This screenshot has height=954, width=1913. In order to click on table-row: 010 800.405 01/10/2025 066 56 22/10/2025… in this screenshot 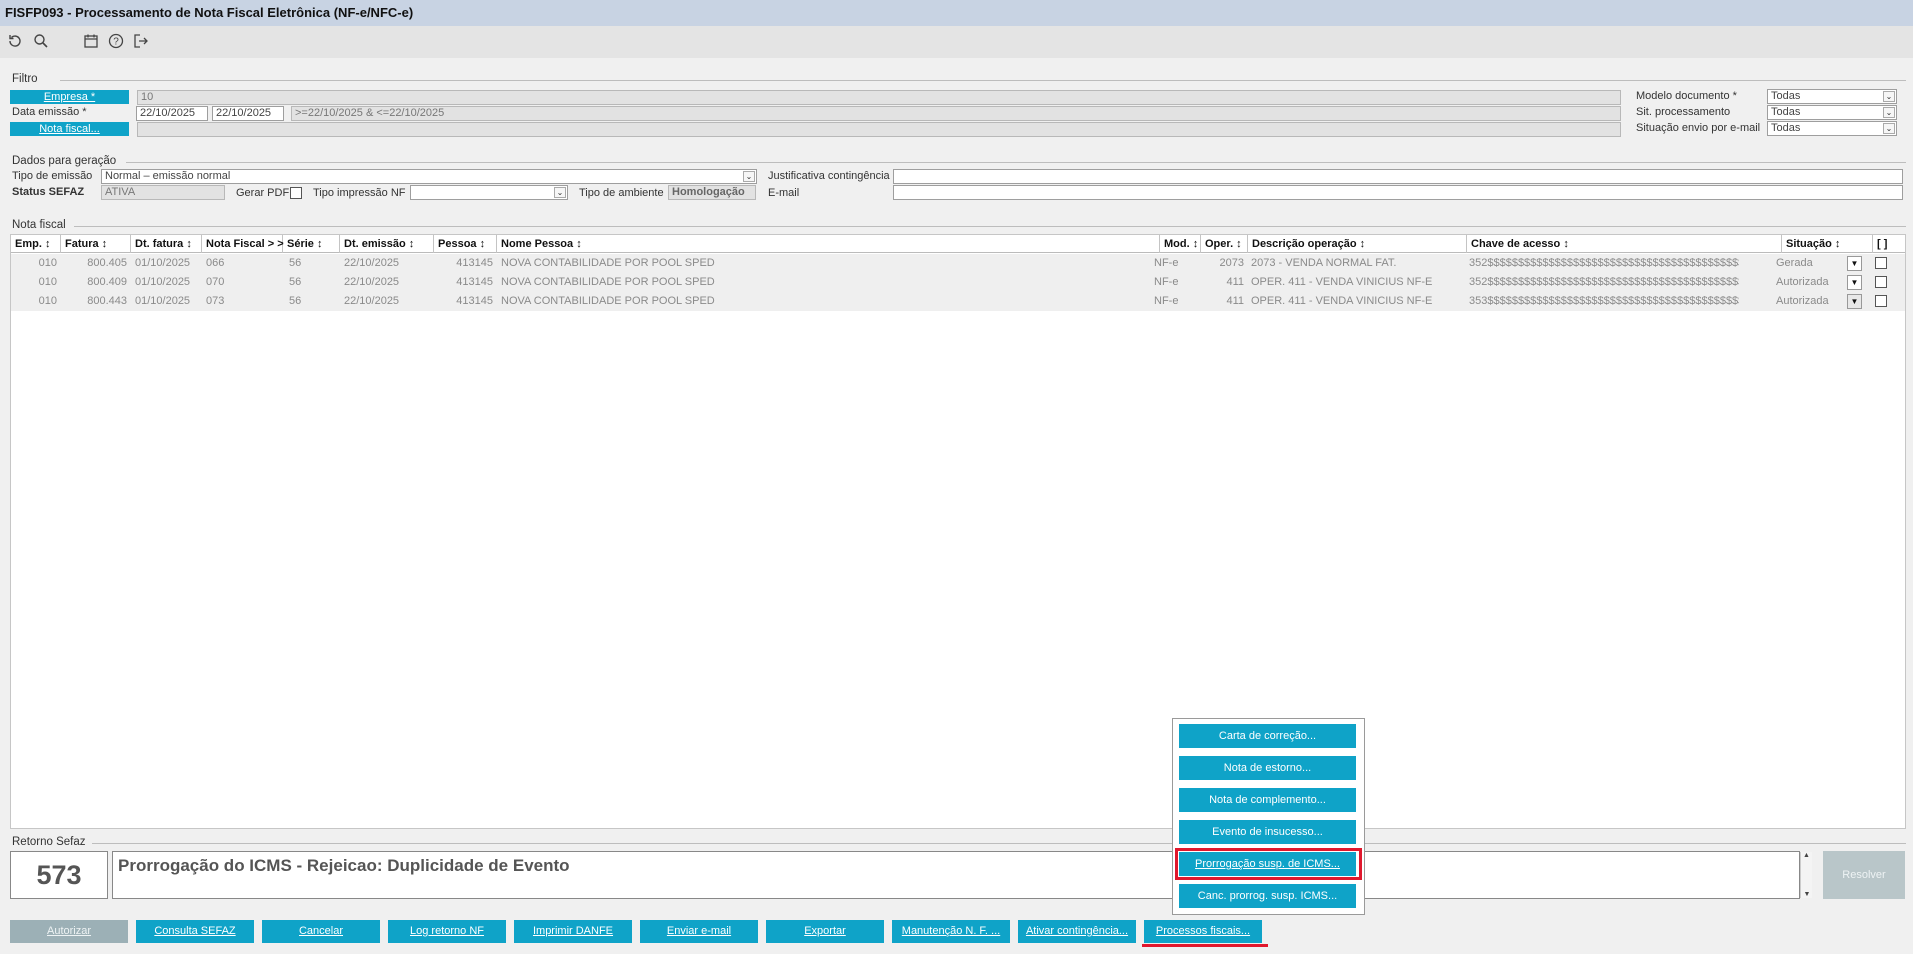, I will do `click(958, 263)`.